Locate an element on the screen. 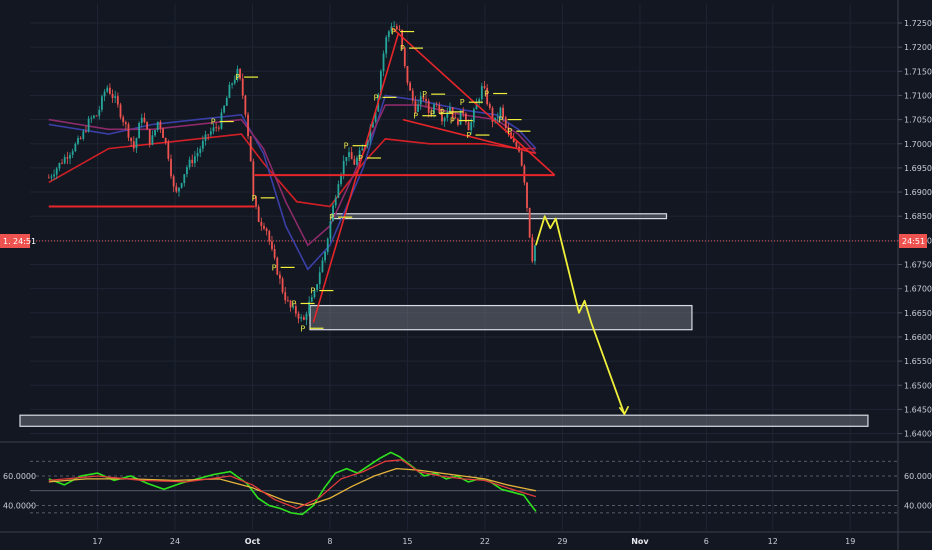  x-tick-label: Nov is located at coordinates (640, 541).